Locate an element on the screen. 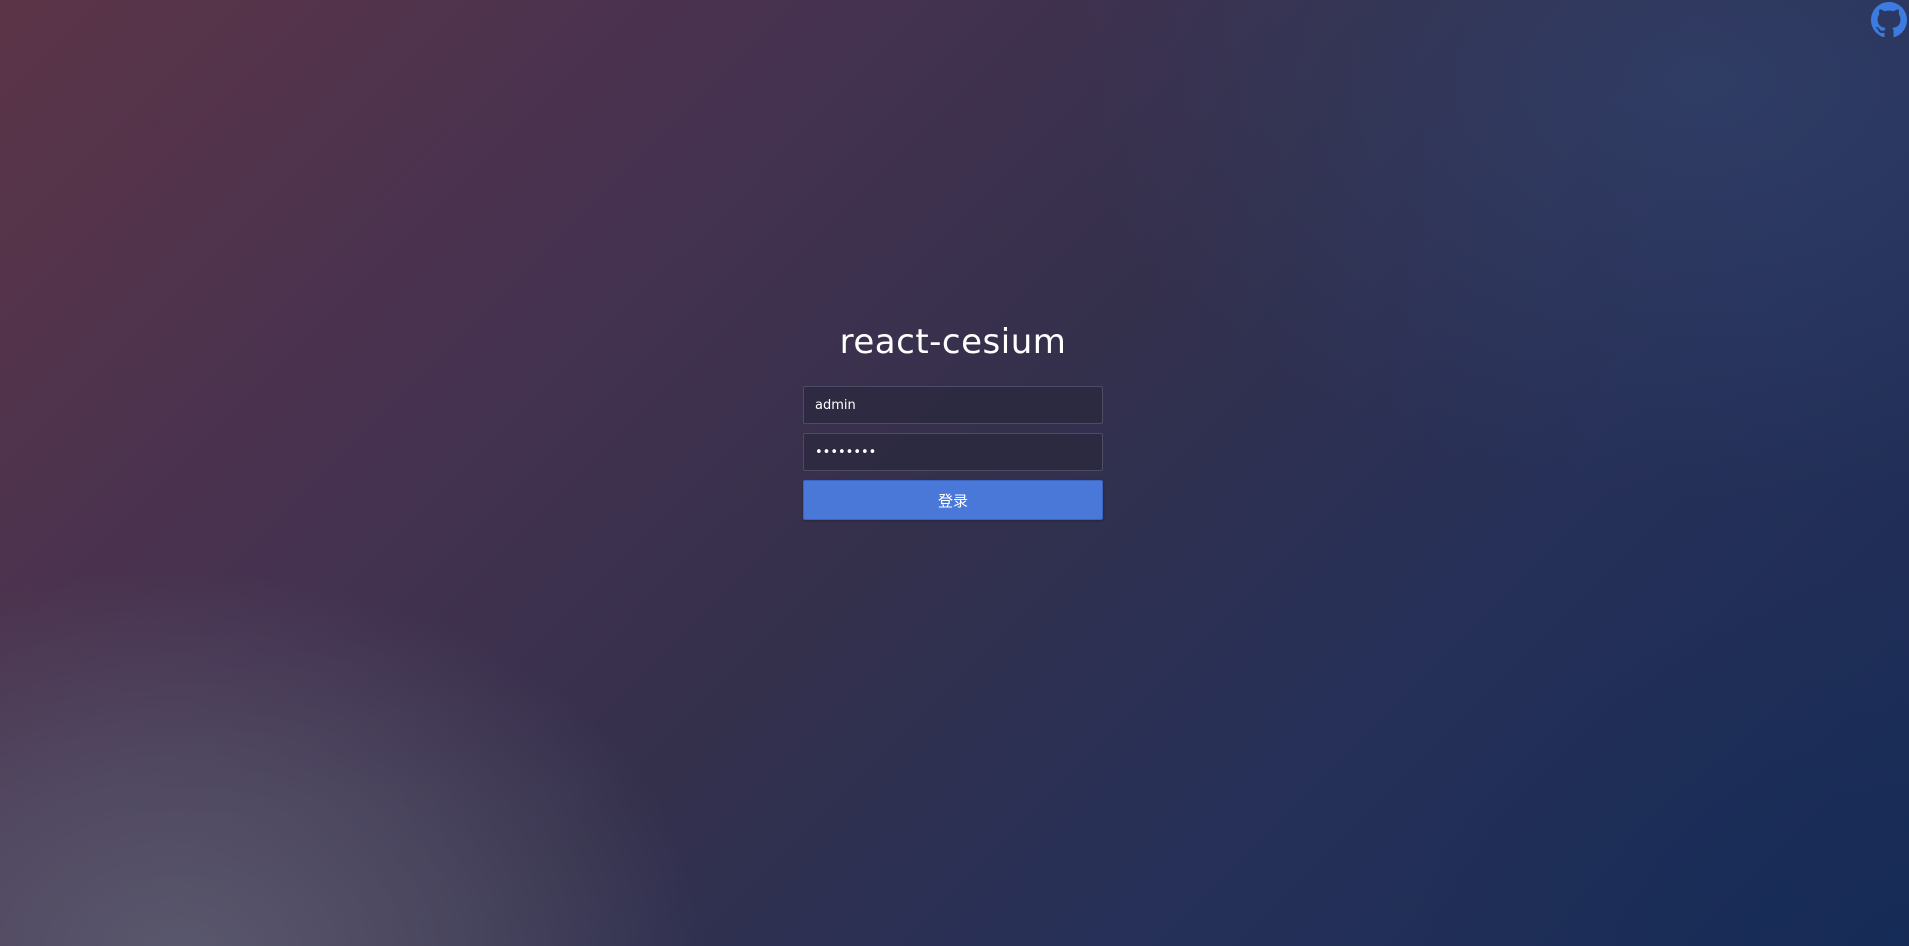 This screenshot has width=1909, height=946. login-form: react-cesium 登录 is located at coordinates (953, 419).